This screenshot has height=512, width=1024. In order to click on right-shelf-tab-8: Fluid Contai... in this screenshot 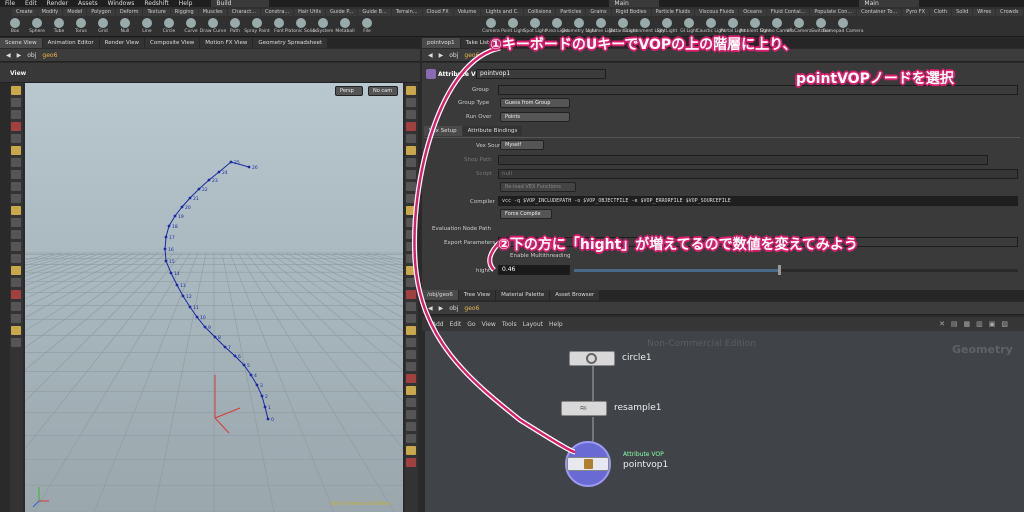, I will do `click(788, 12)`.